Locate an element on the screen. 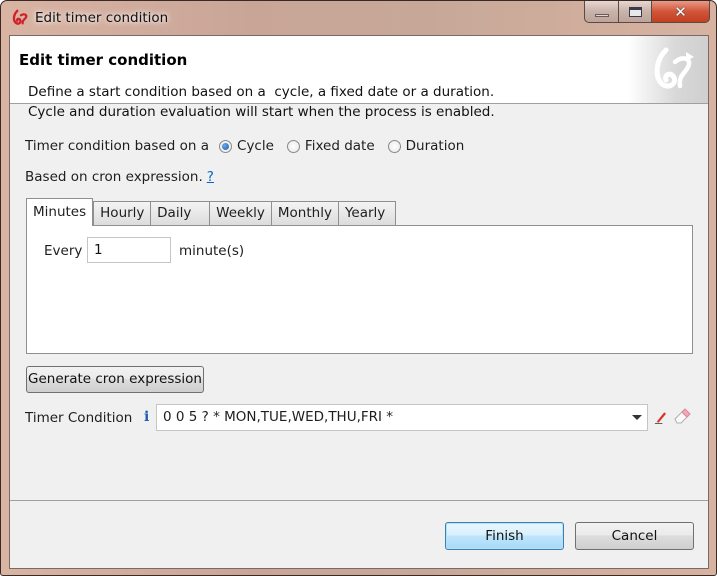 This screenshot has height=576, width=717. radio-duration: Duration is located at coordinates (420, 146).